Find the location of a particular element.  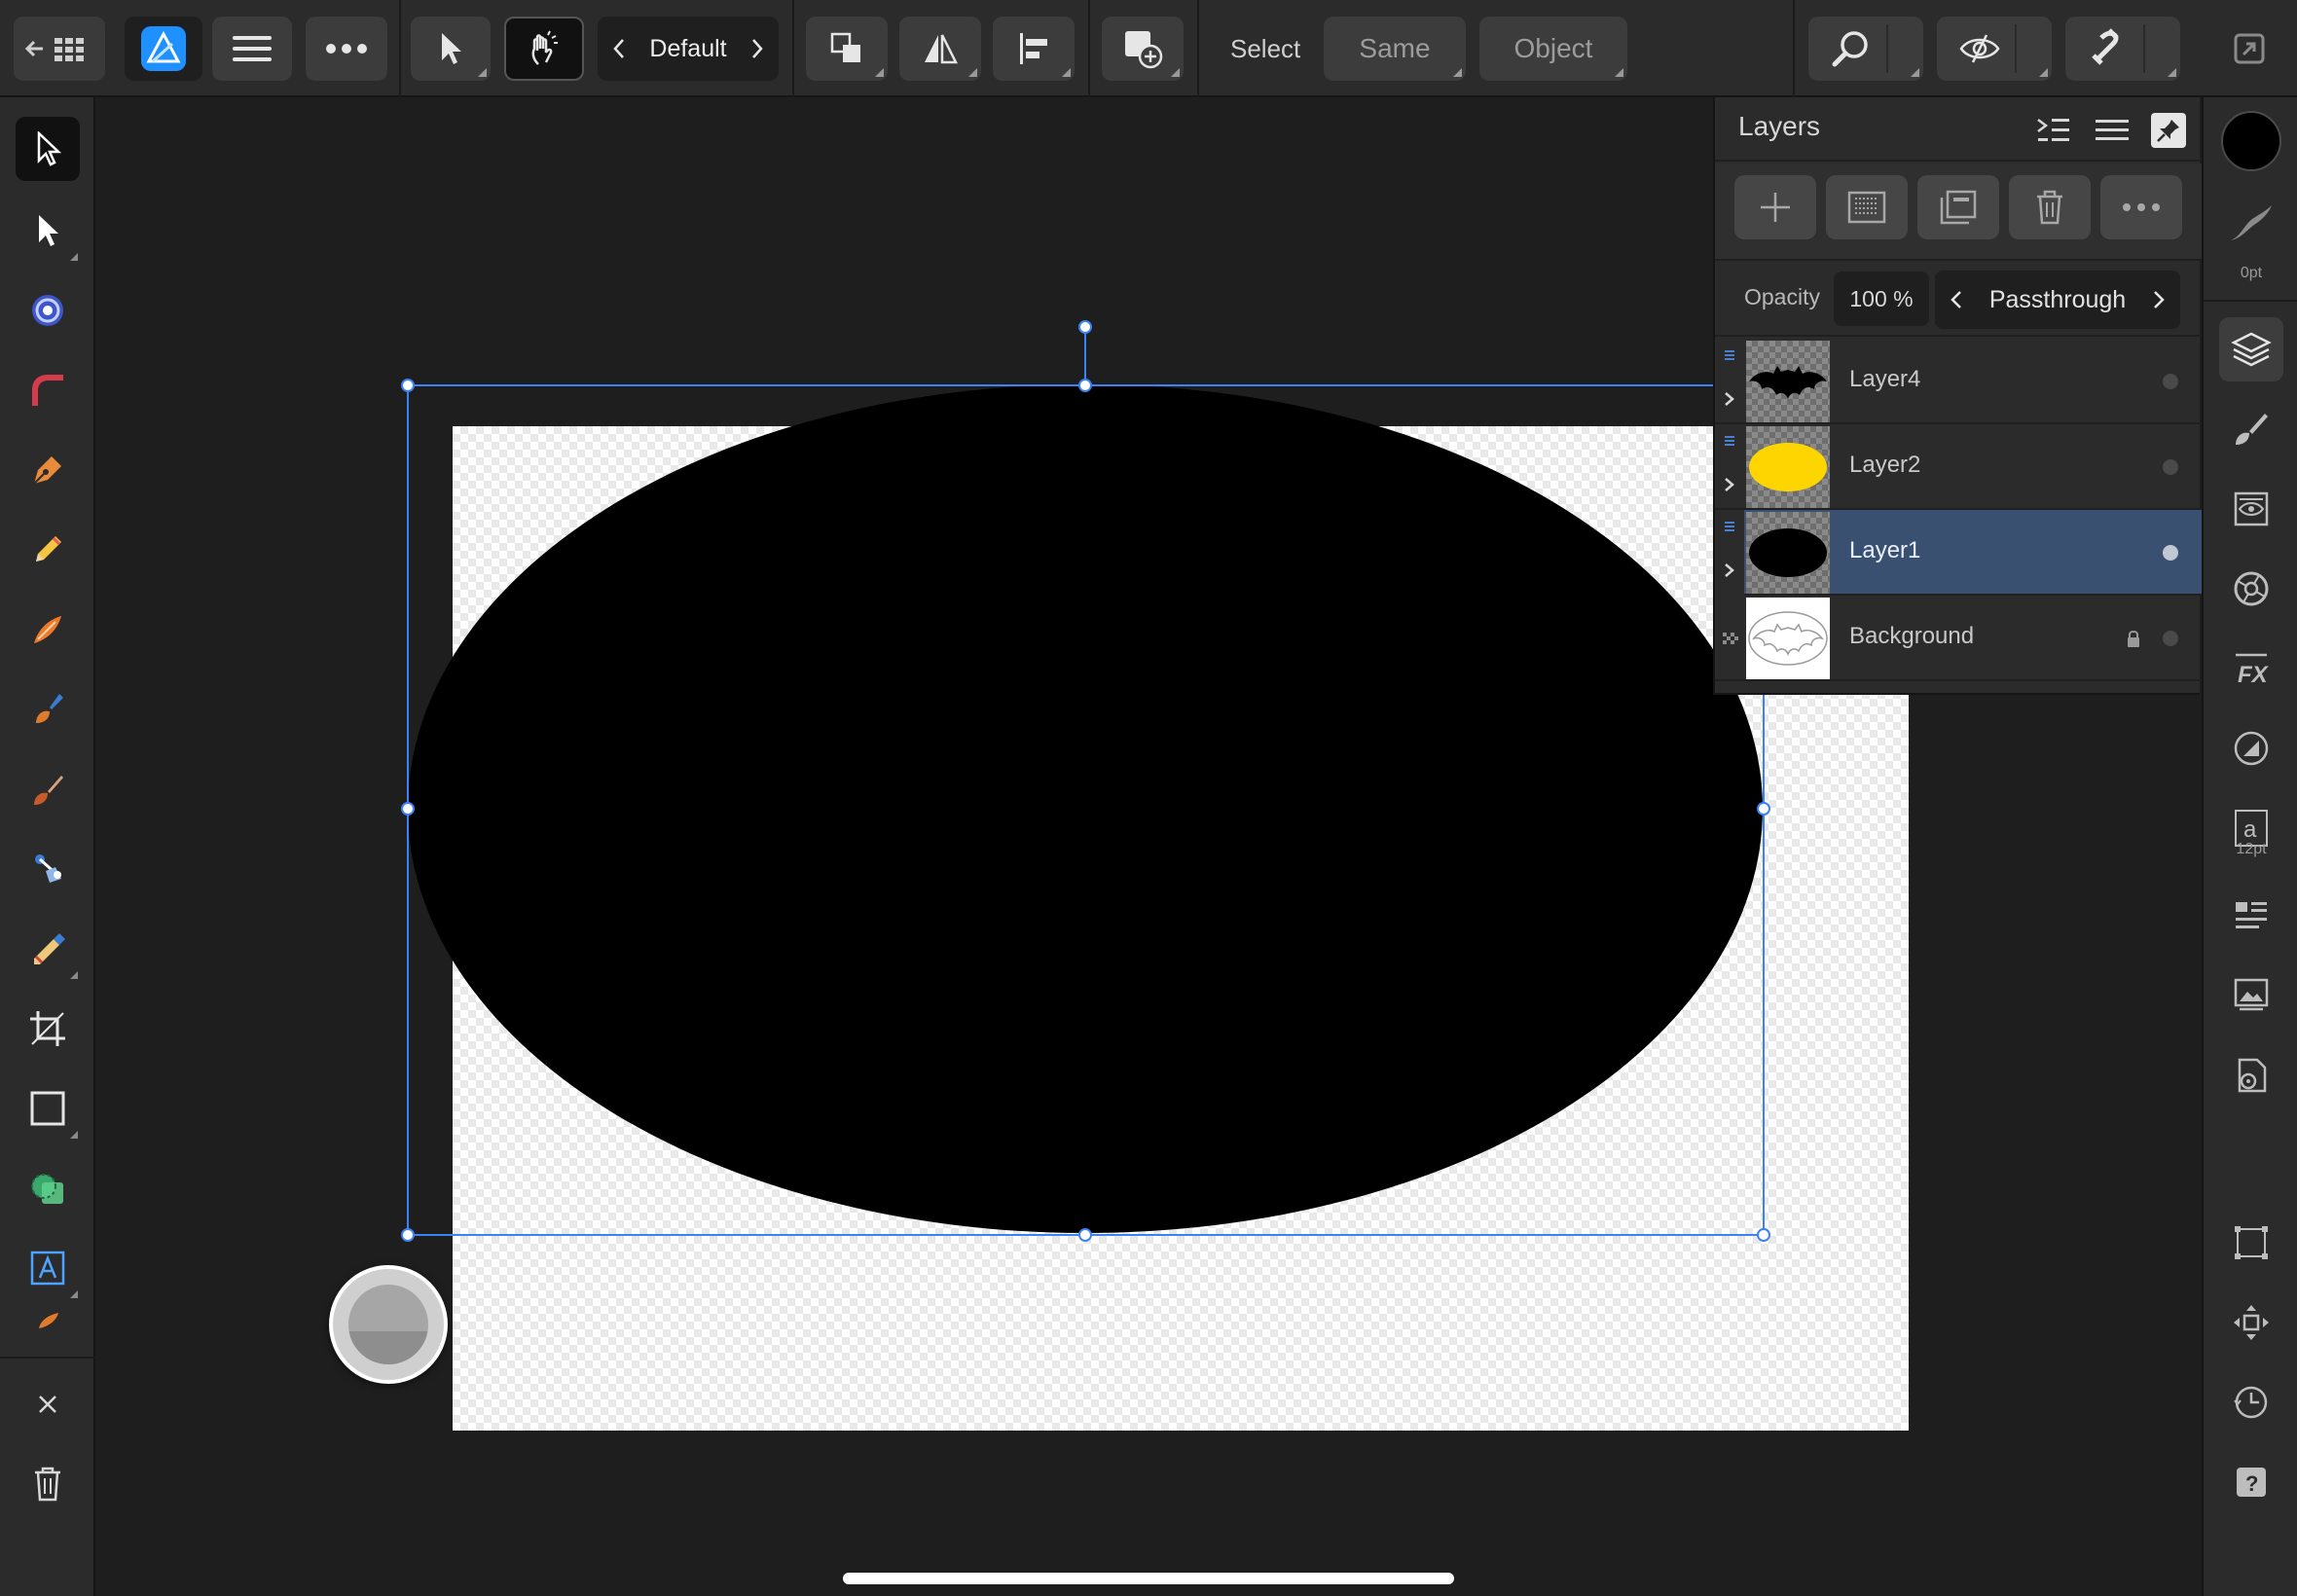

paragraph-studio-button is located at coordinates (2251, 916).